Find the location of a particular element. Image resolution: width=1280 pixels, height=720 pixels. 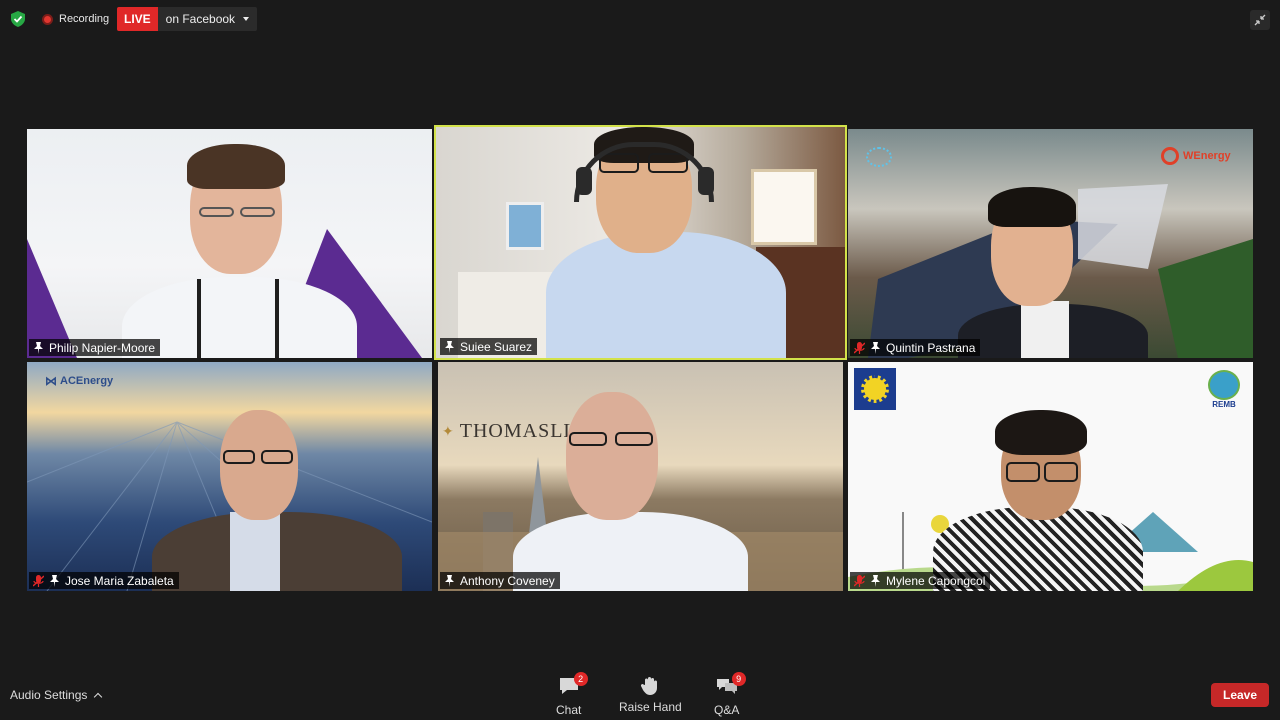

qa-label: Q&A is located at coordinates (727, 710).